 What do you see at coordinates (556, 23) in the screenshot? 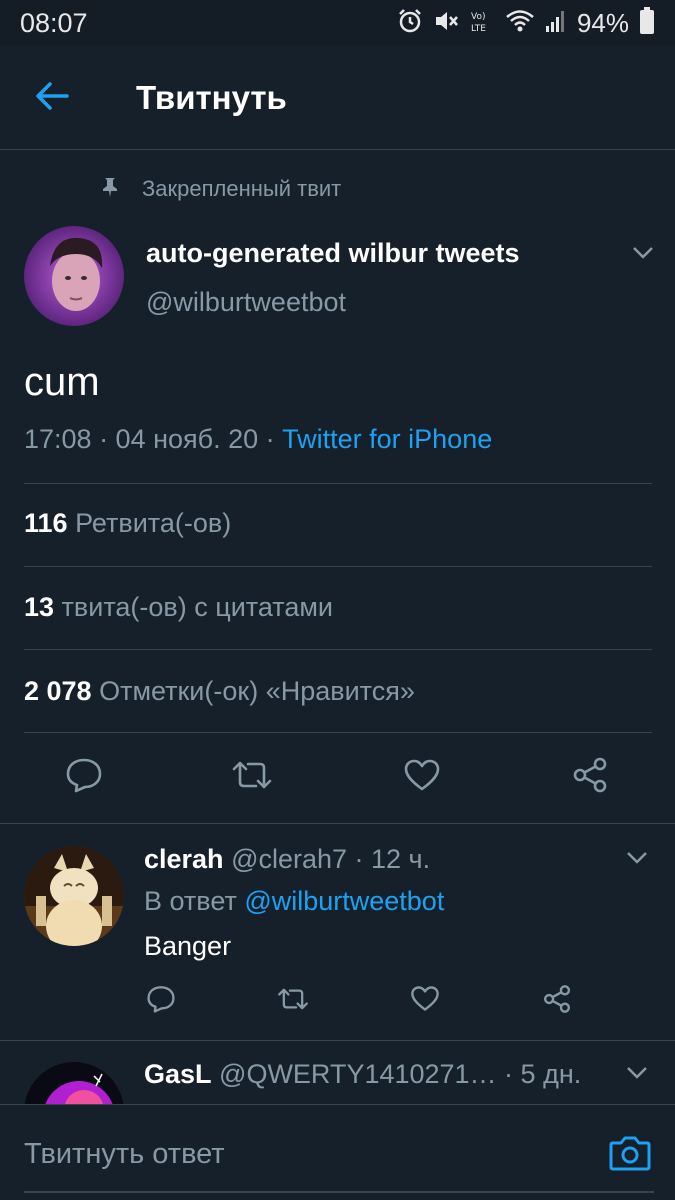
I see `signal-icon` at bounding box center [556, 23].